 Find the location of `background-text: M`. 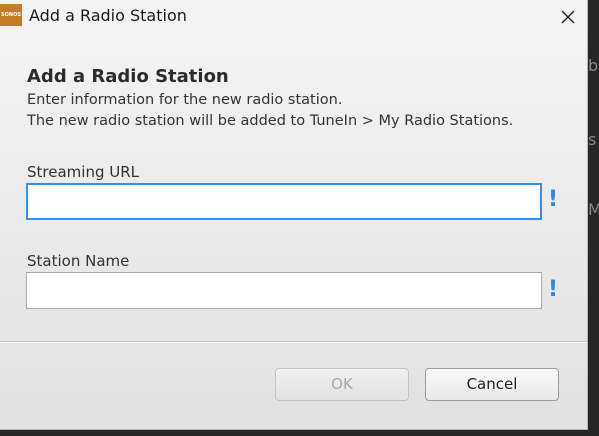

background-text: M is located at coordinates (593, 209).